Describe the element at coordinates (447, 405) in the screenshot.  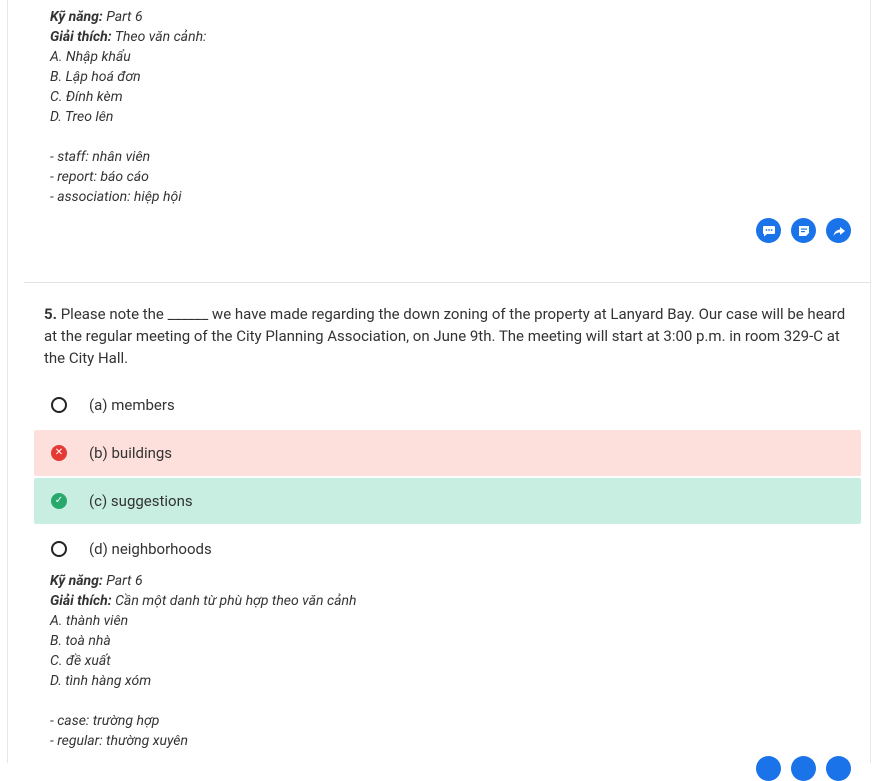
I see `option-a: (a) members` at that location.